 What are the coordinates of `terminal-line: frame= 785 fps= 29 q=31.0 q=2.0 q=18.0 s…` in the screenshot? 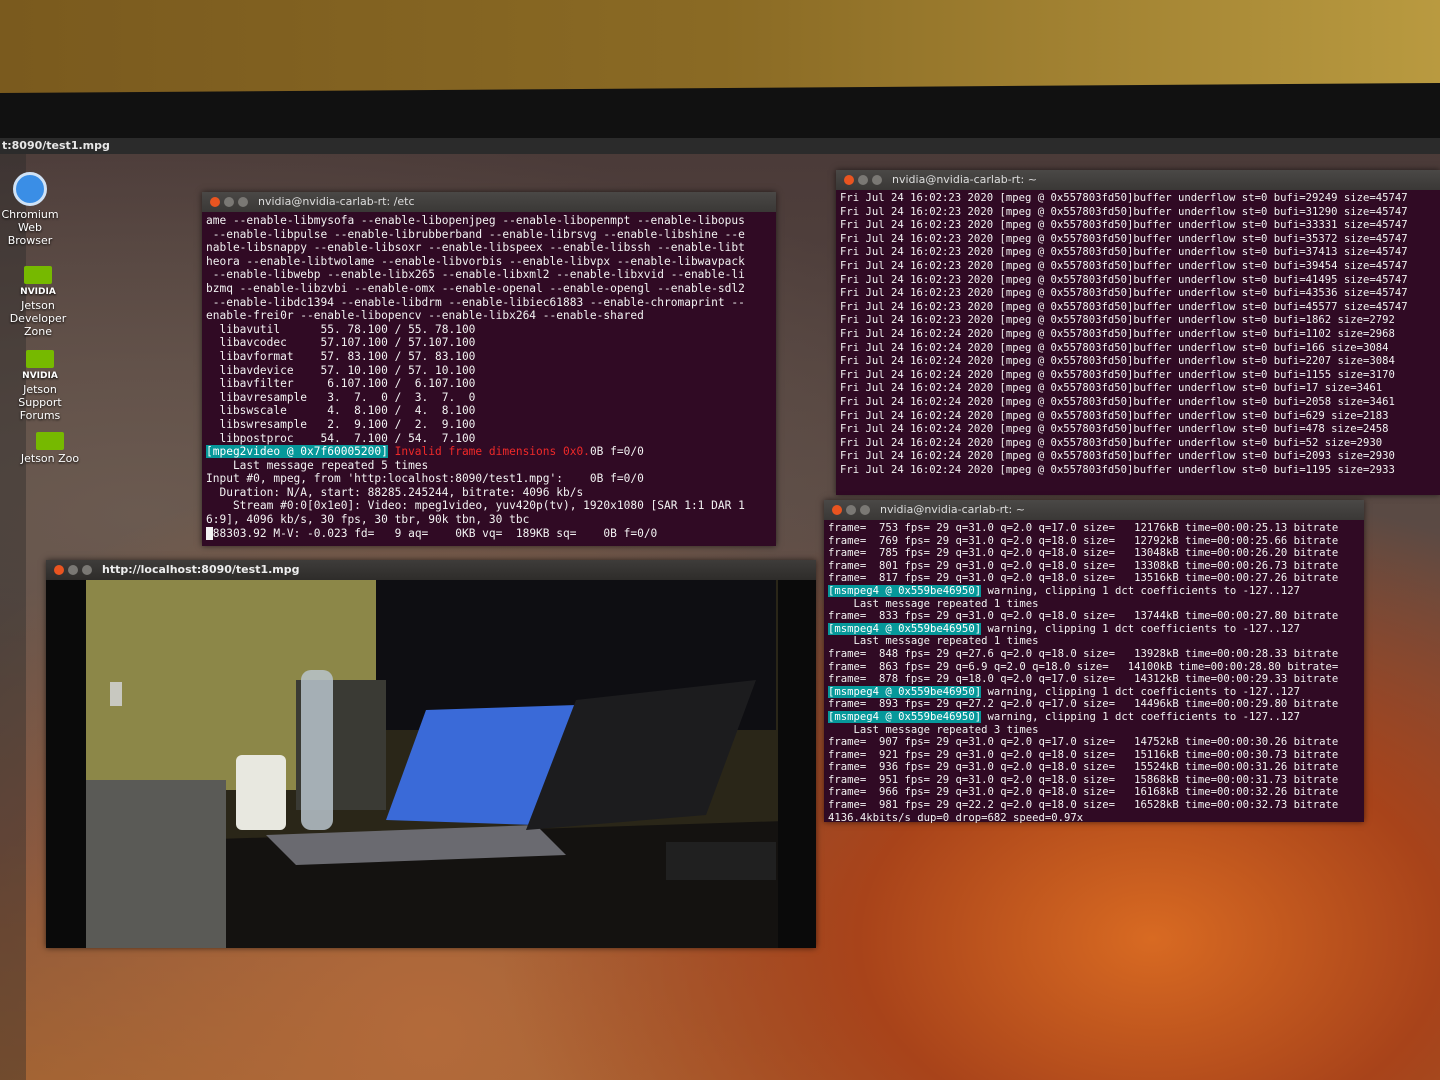 It's located at (1094, 553).